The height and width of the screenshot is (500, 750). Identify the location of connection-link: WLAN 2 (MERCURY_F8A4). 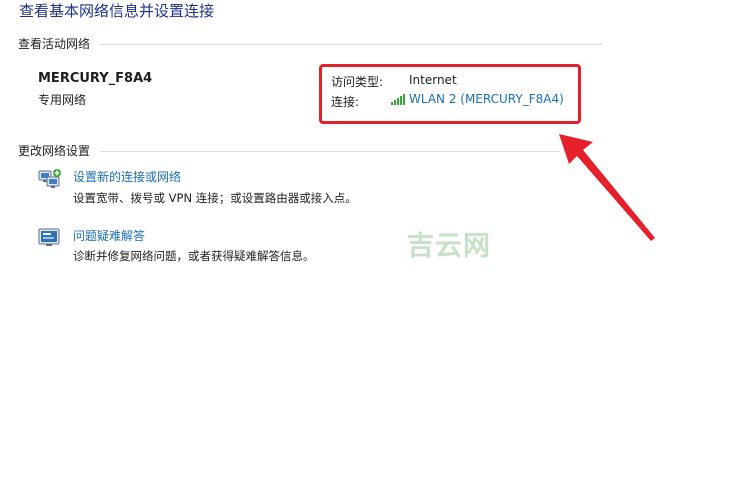
(477, 99).